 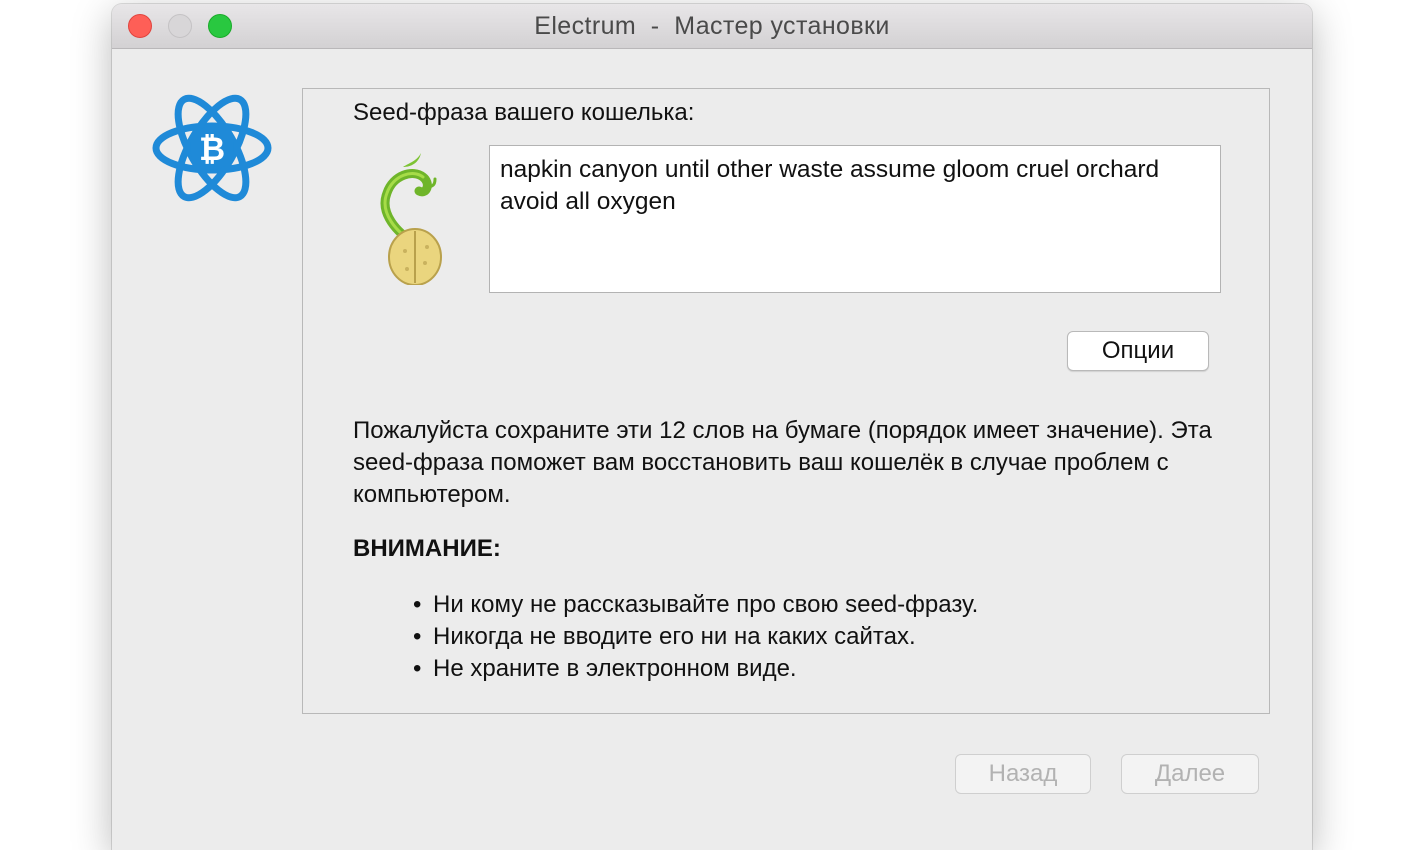 I want to click on title-bar: Electrum - Мастер установки, so click(x=712, y=26).